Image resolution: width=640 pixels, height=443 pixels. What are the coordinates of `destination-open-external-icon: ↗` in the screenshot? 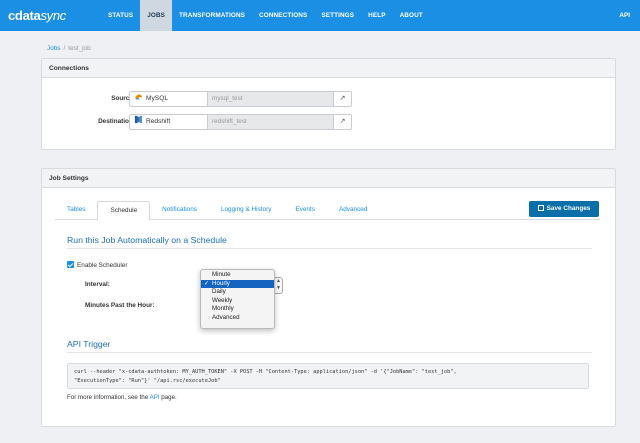 It's located at (343, 122).